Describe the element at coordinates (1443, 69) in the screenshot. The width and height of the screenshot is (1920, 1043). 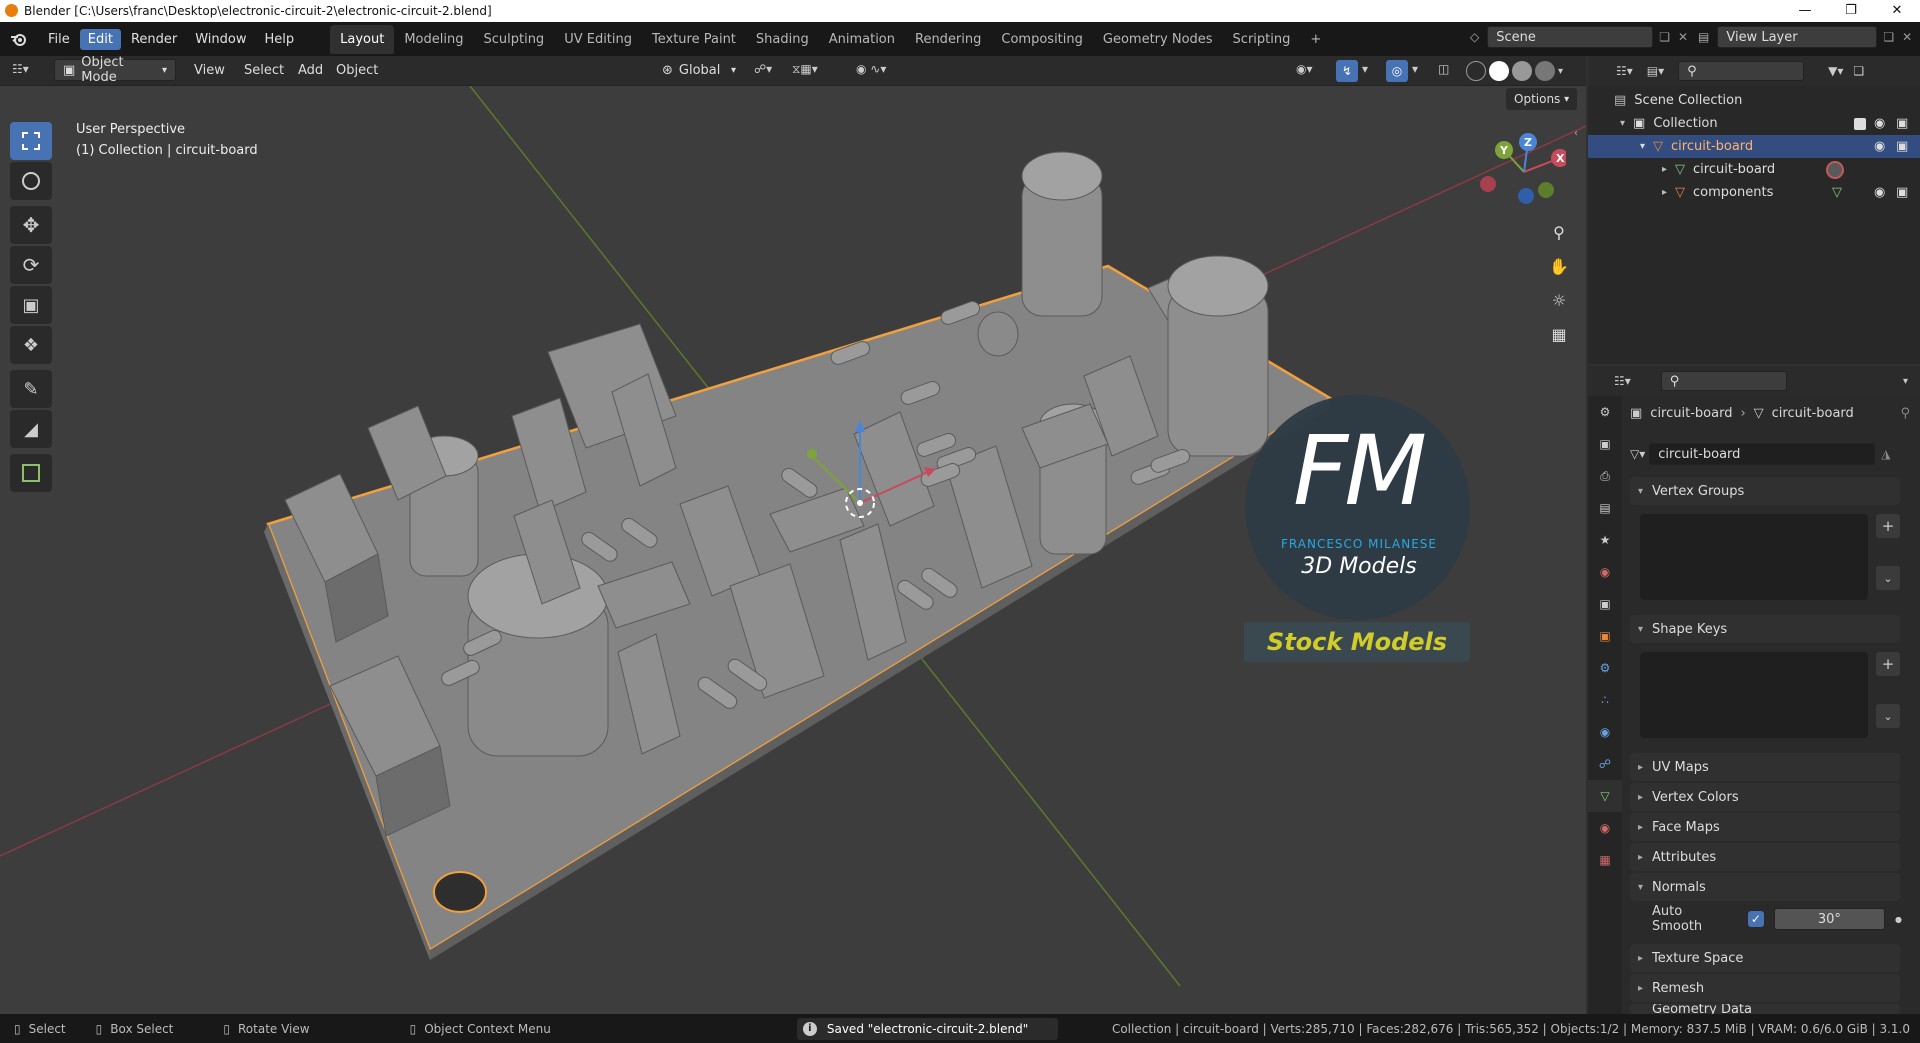
I see `xray-toggle-icon: ◫` at that location.